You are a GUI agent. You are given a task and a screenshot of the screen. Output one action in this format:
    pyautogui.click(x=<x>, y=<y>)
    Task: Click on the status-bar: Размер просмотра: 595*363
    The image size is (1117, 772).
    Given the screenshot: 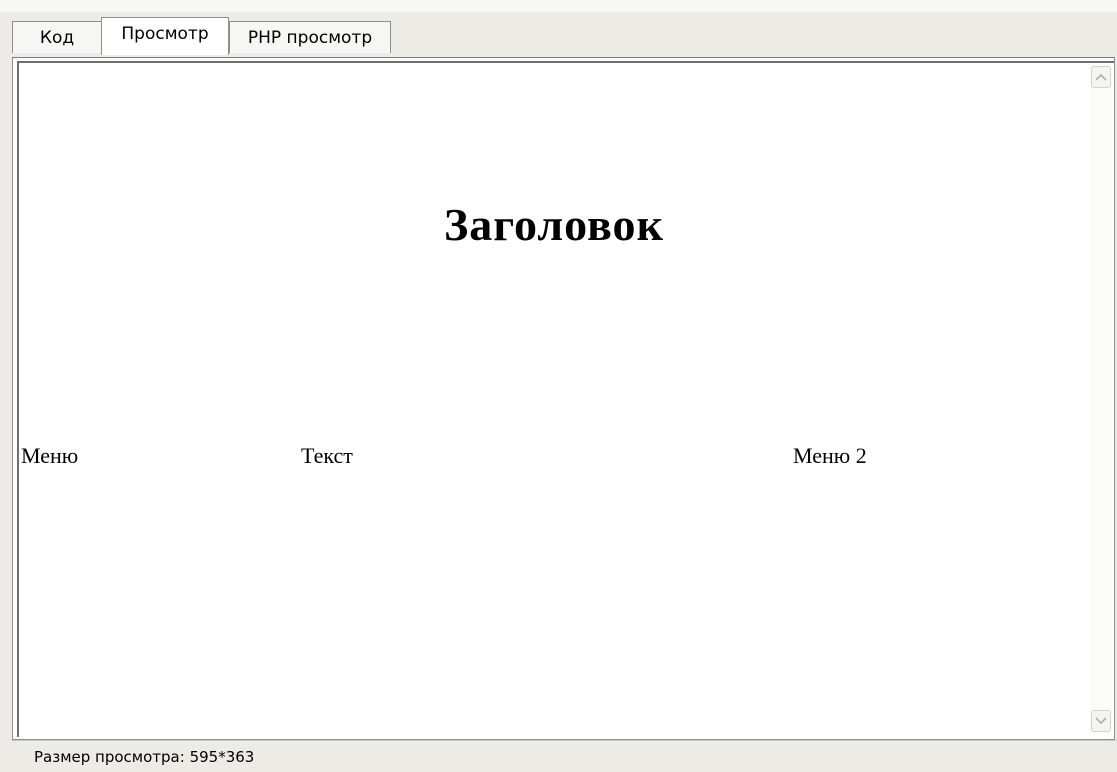 What is the action you would take?
    pyautogui.click(x=564, y=756)
    